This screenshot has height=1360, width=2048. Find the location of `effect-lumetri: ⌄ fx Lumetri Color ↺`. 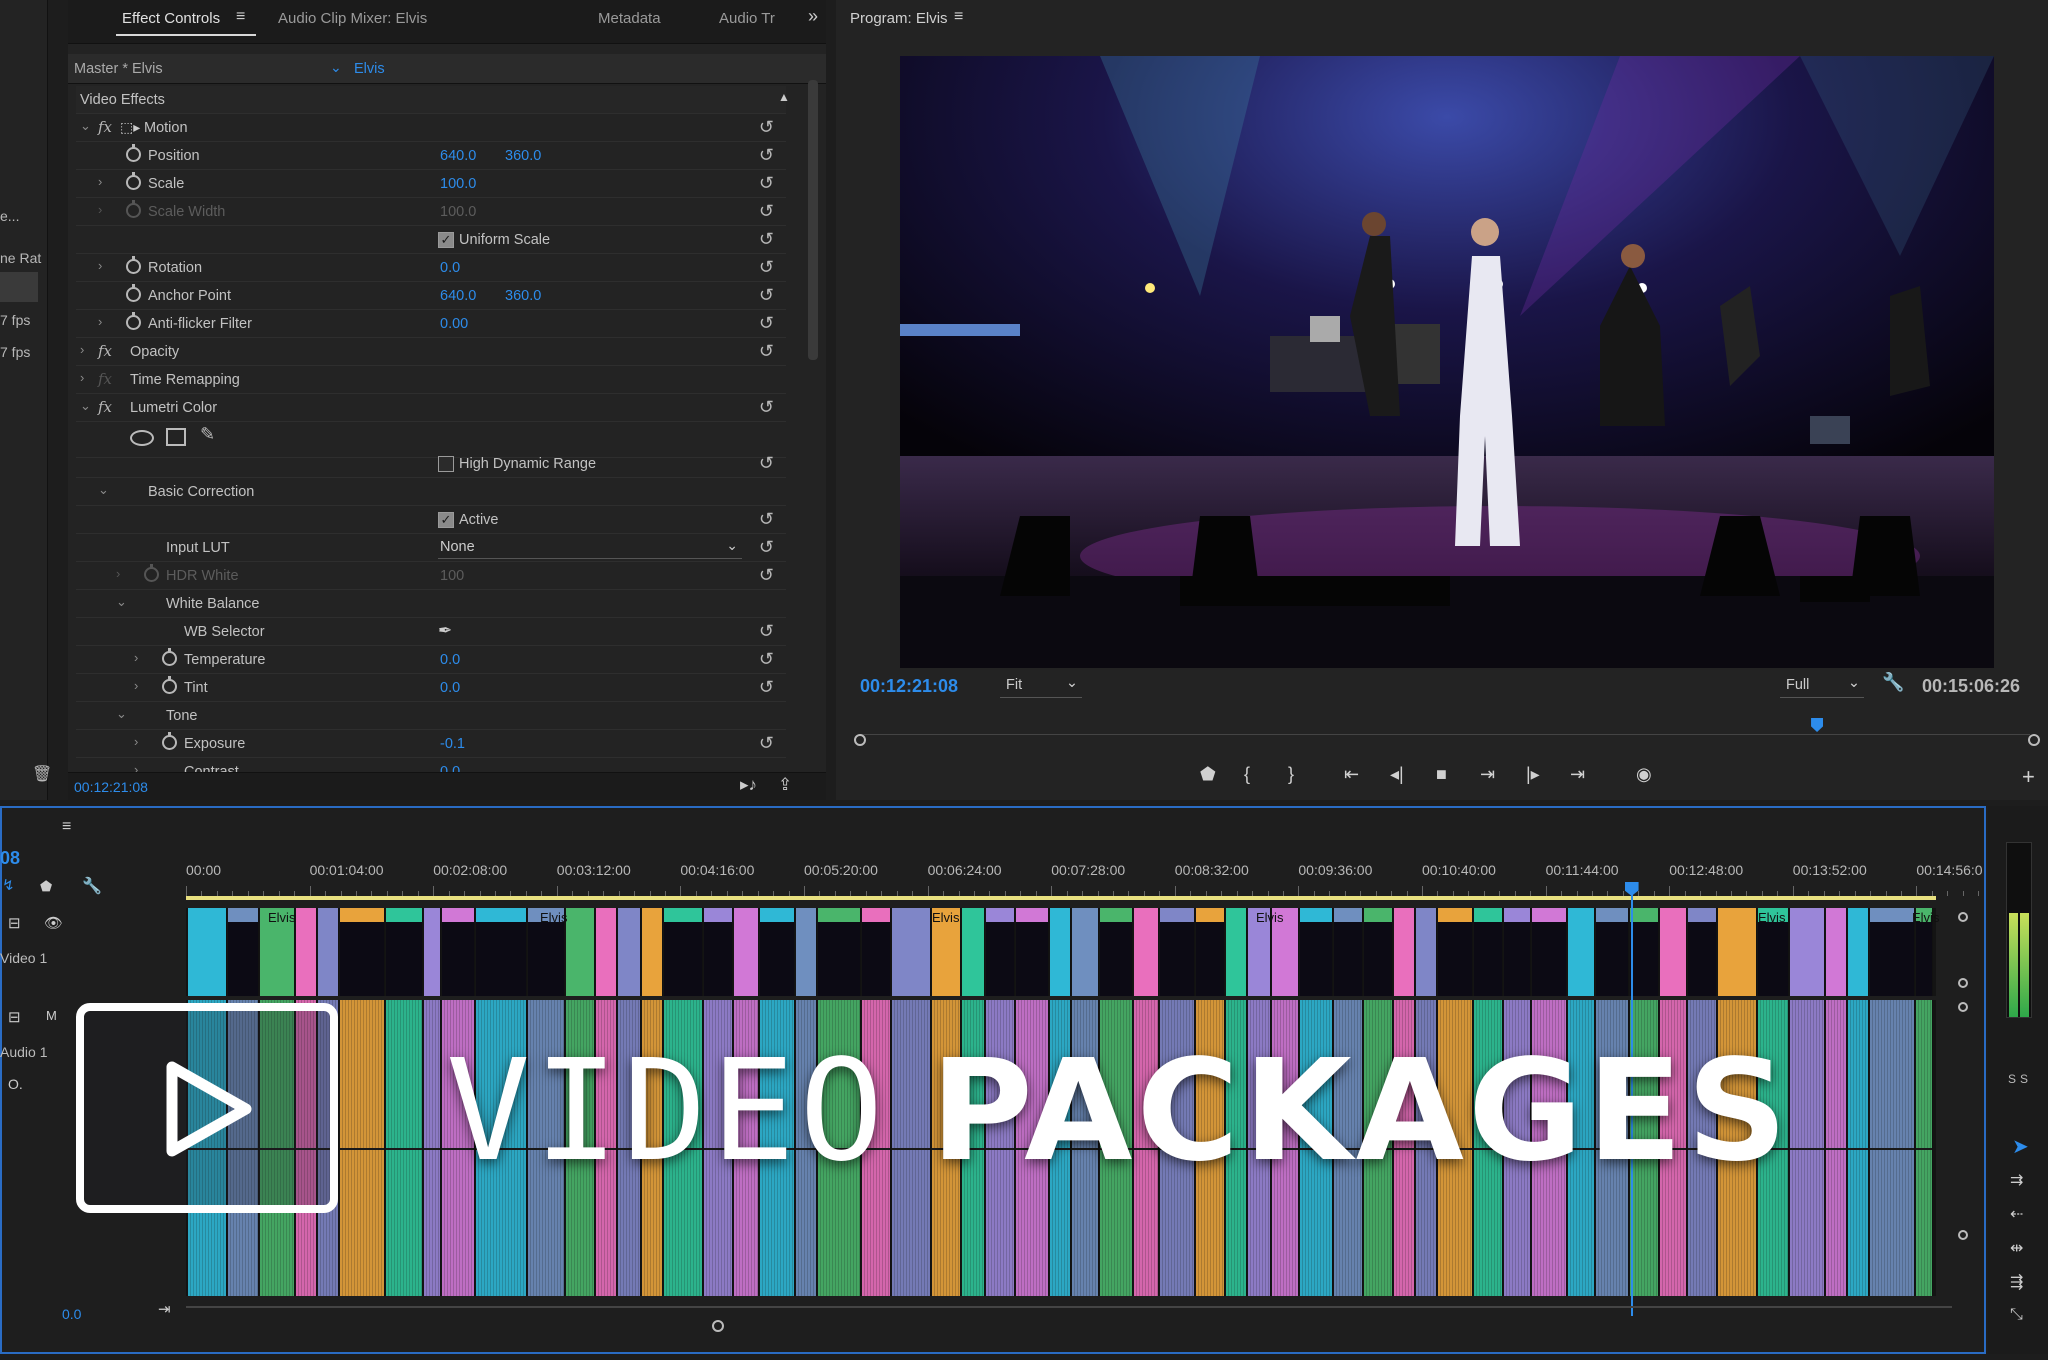

effect-lumetri: ⌄ fx Lumetri Color ↺ is located at coordinates (431, 408).